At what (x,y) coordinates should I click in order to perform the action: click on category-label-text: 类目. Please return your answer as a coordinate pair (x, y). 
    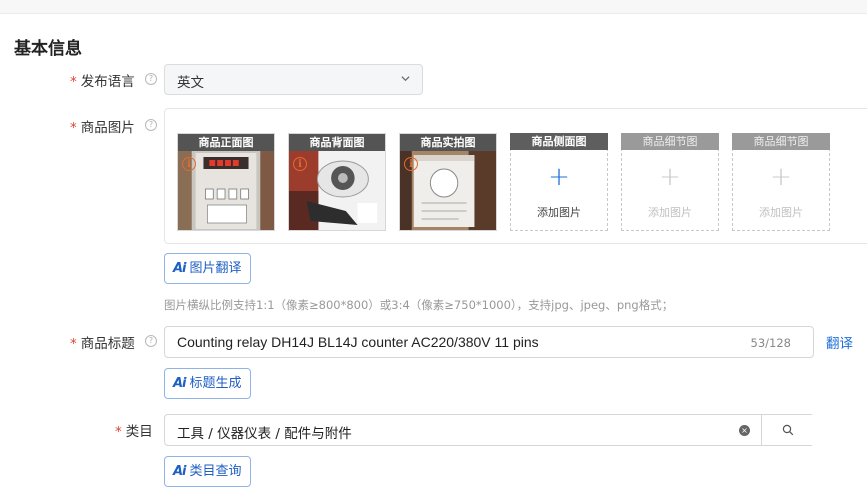
    Looking at the image, I should click on (139, 432).